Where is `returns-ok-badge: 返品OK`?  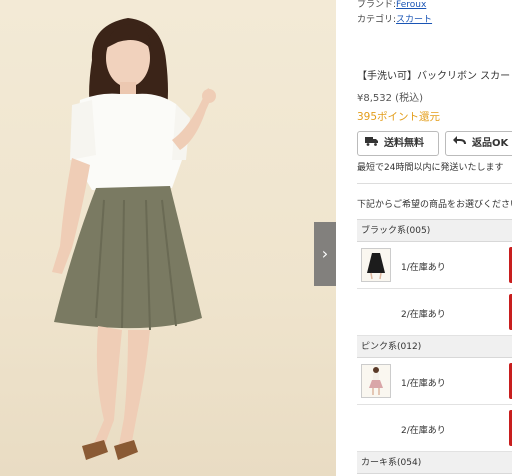
returns-ok-badge: 返品OK is located at coordinates (478, 143).